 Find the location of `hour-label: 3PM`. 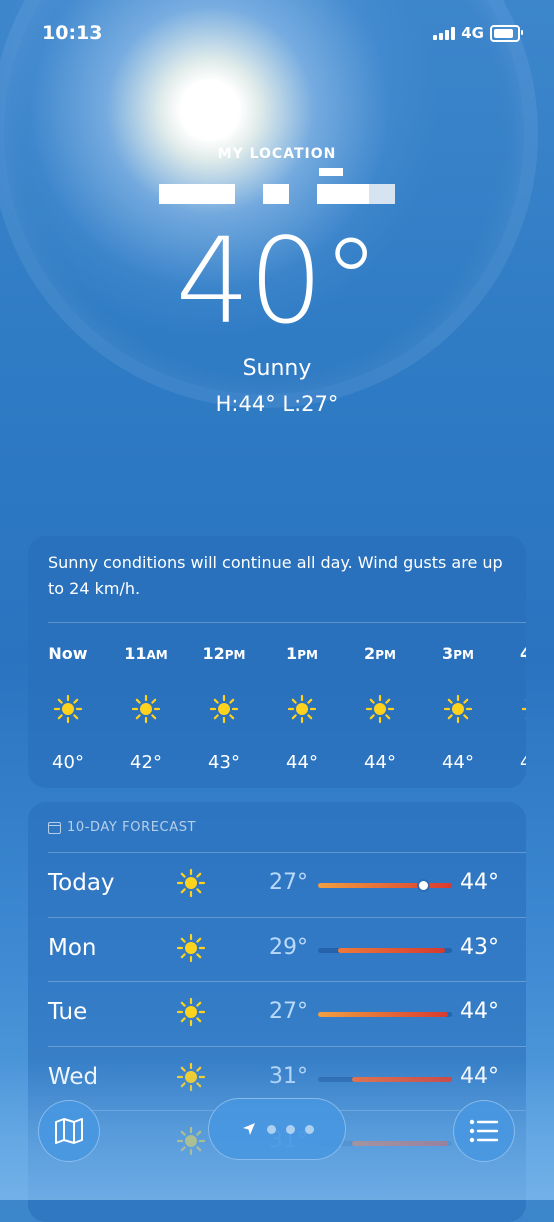

hour-label: 3PM is located at coordinates (458, 653).